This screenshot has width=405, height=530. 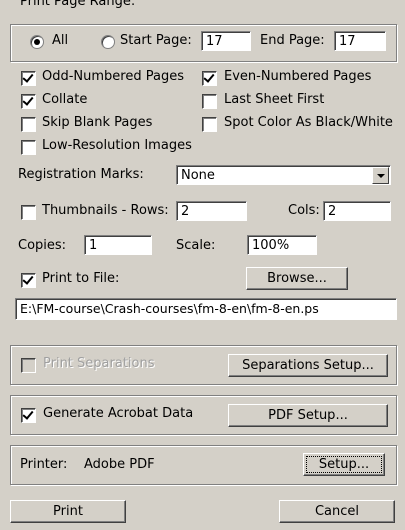 I want to click on odd-pages-label: Odd-Numbered Pages, so click(x=113, y=76).